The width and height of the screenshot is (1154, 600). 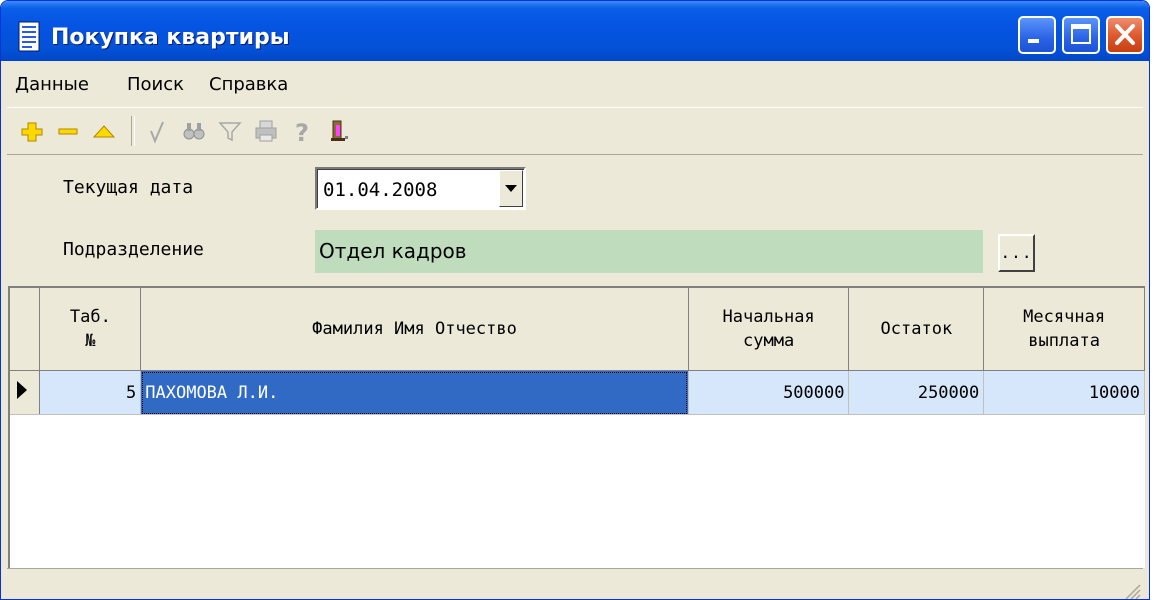 I want to click on close-button, so click(x=1125, y=35).